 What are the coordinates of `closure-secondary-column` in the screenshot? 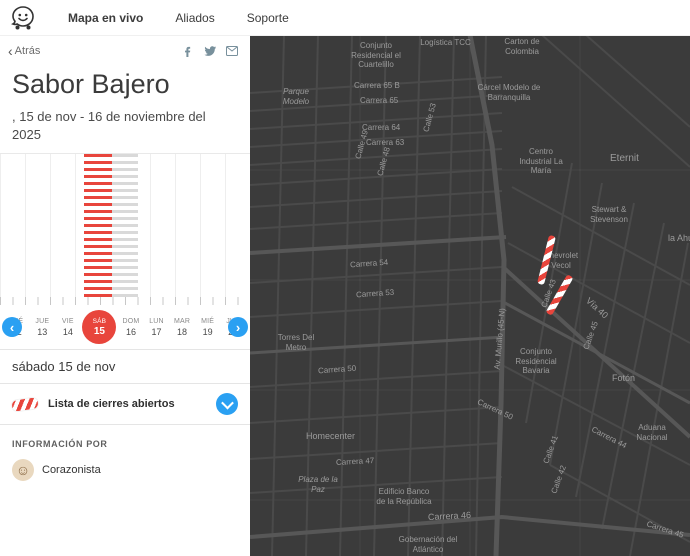 It's located at (125, 226).